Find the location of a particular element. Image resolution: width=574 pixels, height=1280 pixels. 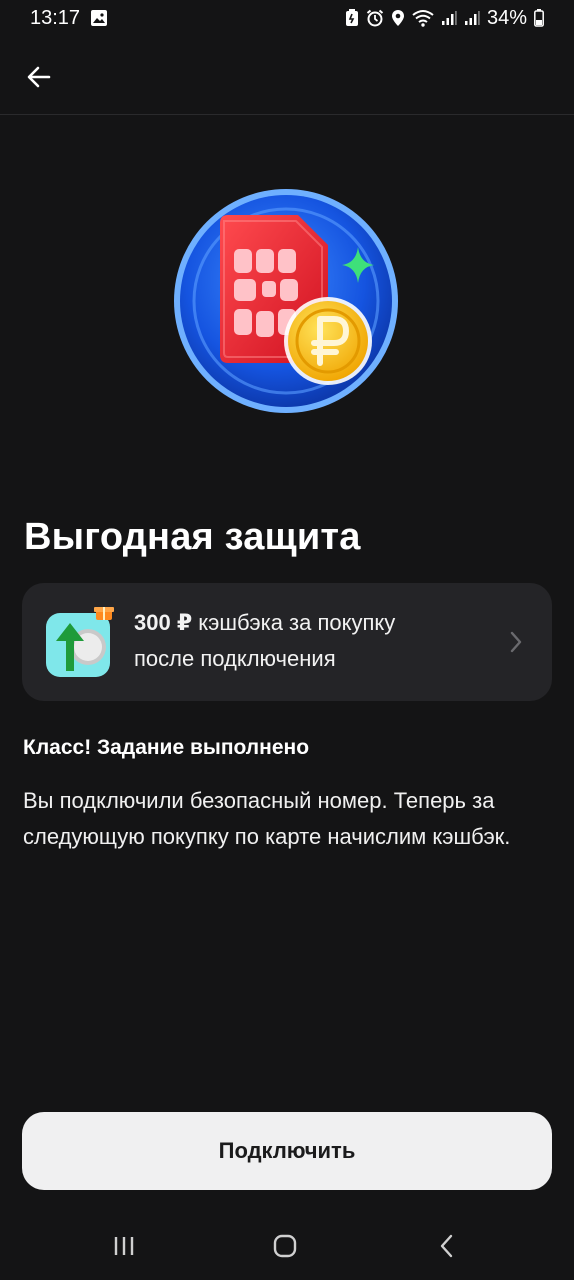

battery-percent: 34% is located at coordinates (506, 17).